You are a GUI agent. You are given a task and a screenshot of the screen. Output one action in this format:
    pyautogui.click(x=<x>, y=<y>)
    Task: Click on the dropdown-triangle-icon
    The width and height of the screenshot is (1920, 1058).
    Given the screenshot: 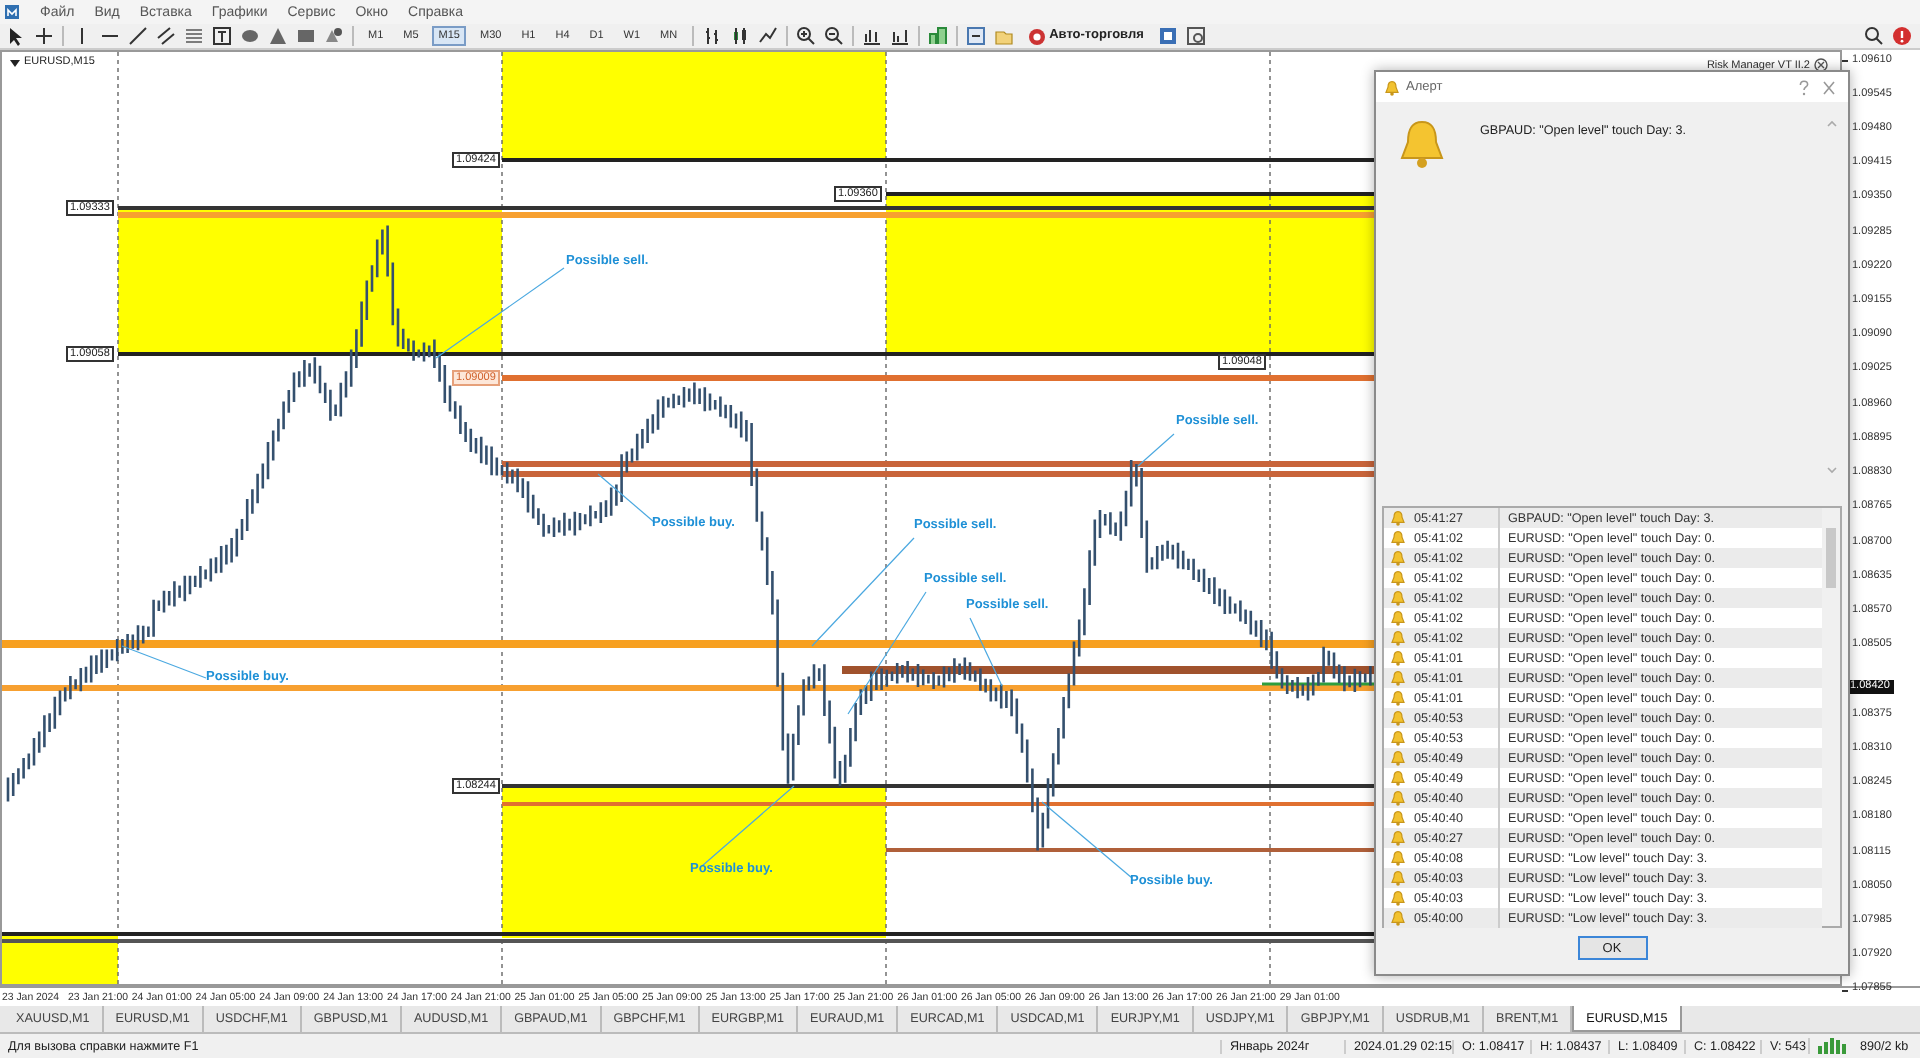 What is the action you would take?
    pyautogui.click(x=15, y=62)
    